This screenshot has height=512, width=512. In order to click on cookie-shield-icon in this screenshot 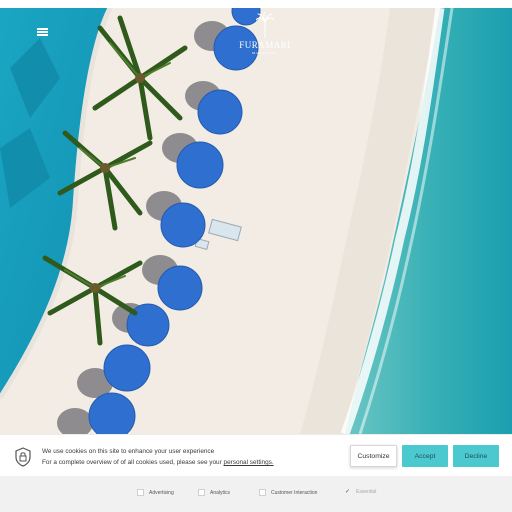, I will do `click(23, 457)`.